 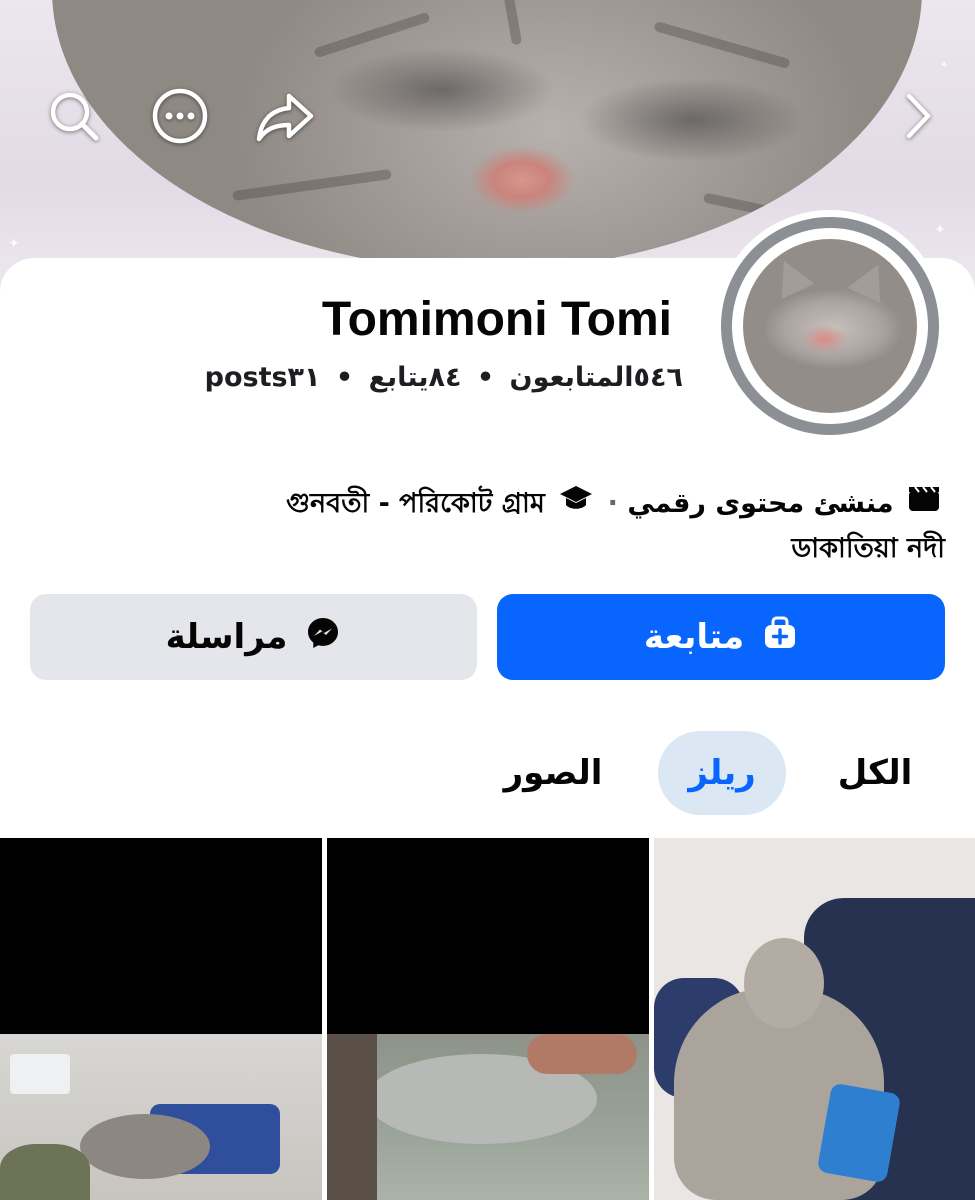 What do you see at coordinates (780, 637) in the screenshot?
I see `follow-icon` at bounding box center [780, 637].